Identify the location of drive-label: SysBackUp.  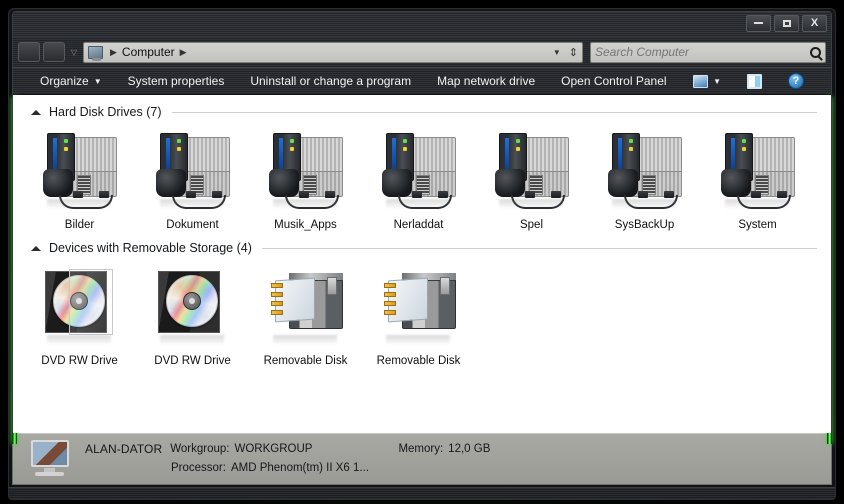
(644, 225).